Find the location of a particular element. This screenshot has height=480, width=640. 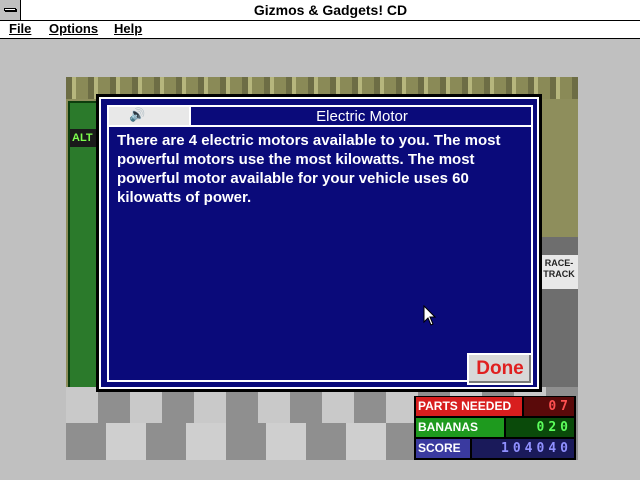

score-counter: 104040 is located at coordinates (523, 448).